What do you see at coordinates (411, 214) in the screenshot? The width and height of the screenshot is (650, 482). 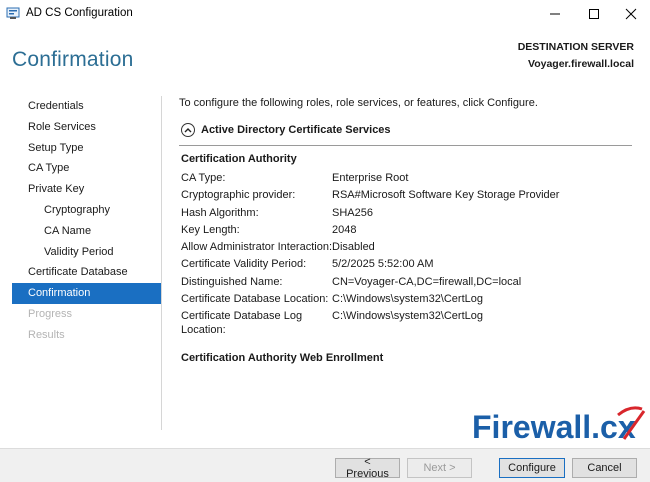 I see `detail-row: Hash Algorithm: SHA256` at bounding box center [411, 214].